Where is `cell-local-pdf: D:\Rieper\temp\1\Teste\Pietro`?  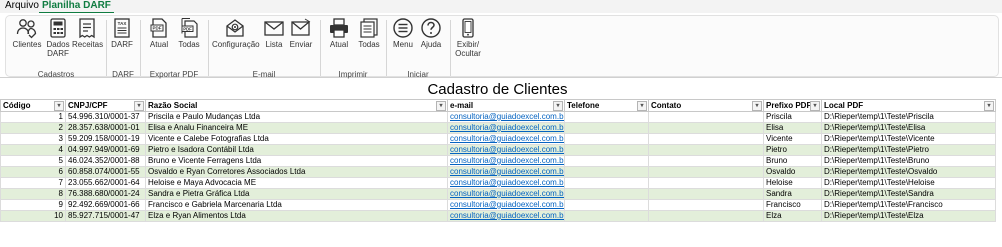
cell-local-pdf: D:\Rieper\temp\1\Teste\Pietro is located at coordinates (908, 150).